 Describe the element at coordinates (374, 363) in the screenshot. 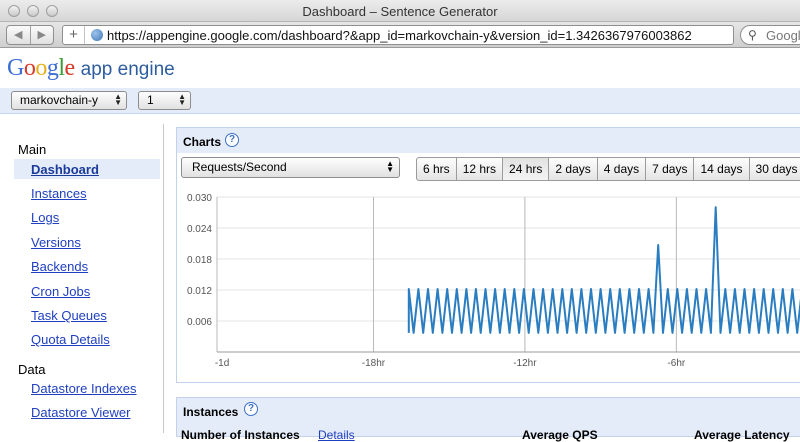

I see `x-tick-label: -18hr` at that location.